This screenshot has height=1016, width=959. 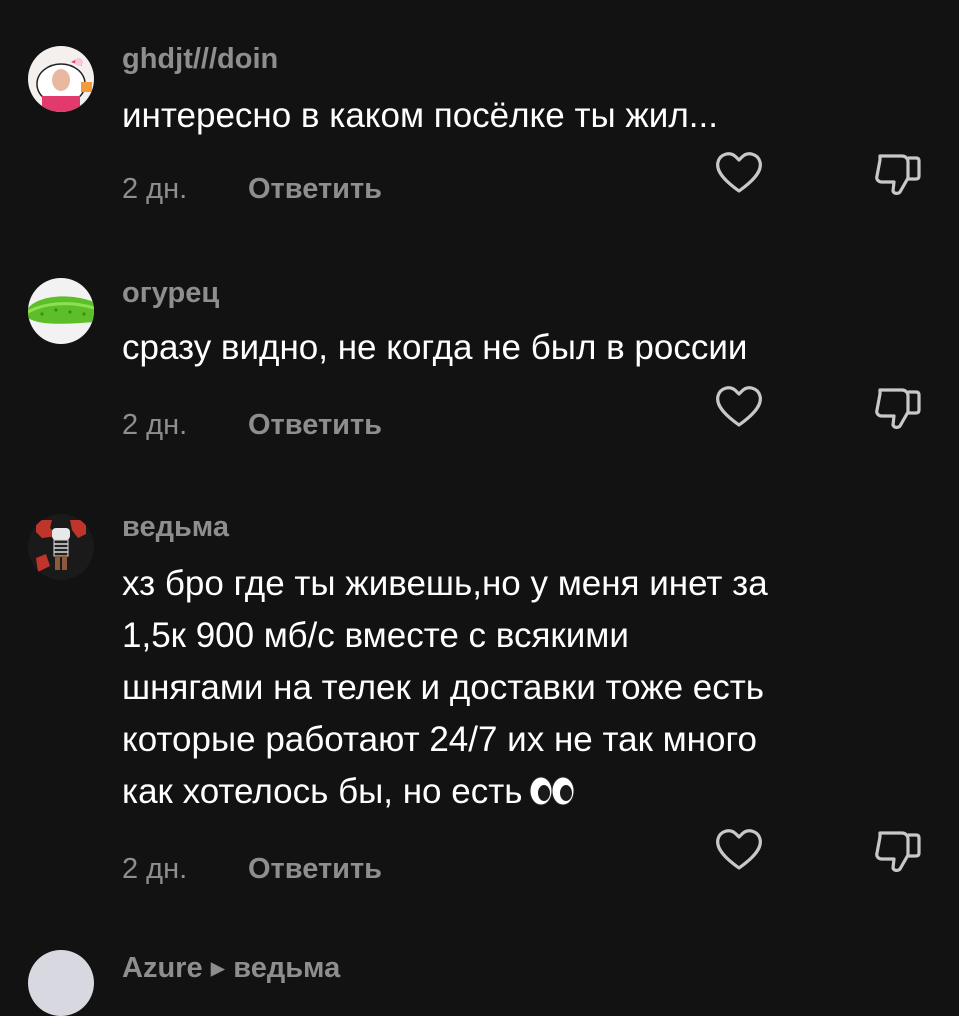 I want to click on comment-line-last: как хотелось бы, но есть, so click(x=445, y=792).